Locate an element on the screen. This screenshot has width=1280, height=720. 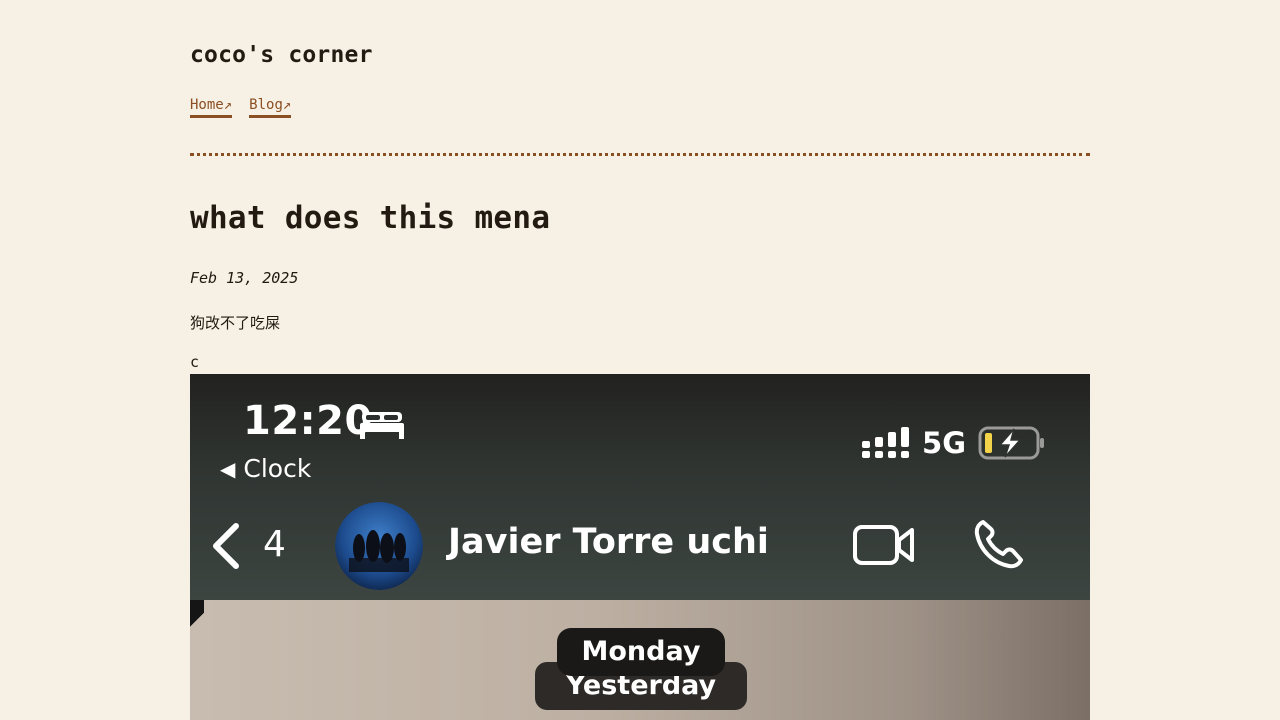
post-date: Feb 13, 2025 is located at coordinates (244, 278).